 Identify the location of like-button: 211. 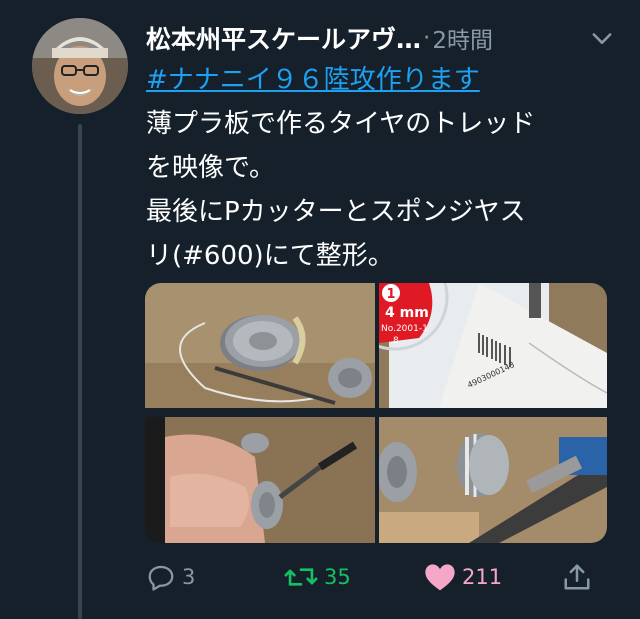
(463, 577).